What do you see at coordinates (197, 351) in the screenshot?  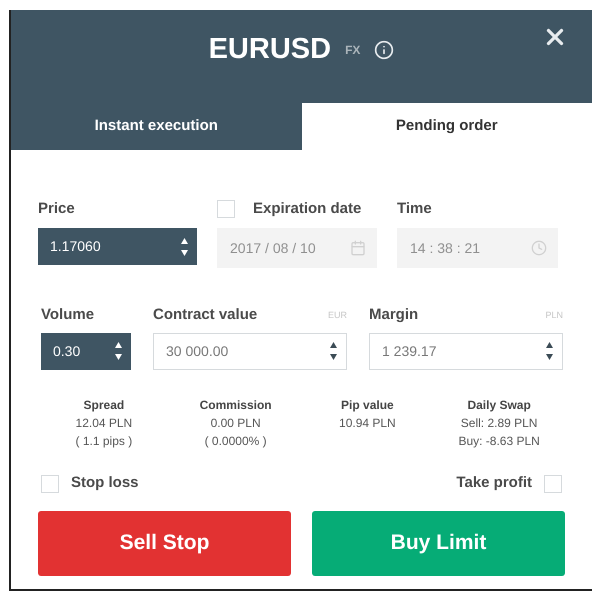 I see `field-value: 30 000.00` at bounding box center [197, 351].